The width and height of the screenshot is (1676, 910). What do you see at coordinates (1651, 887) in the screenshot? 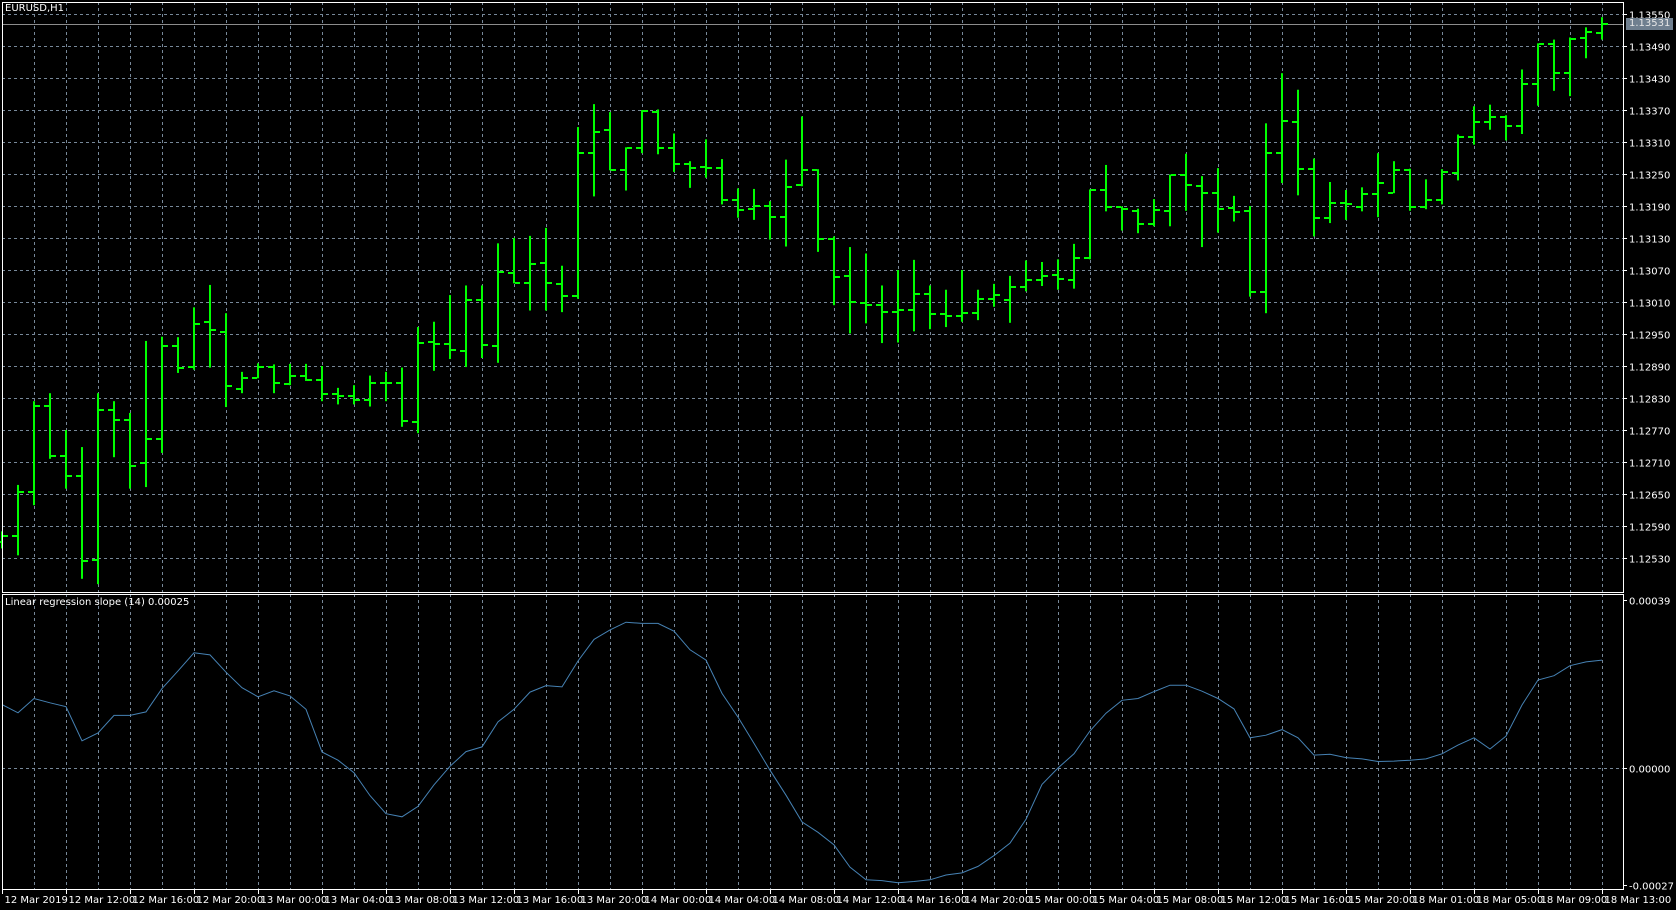
I see `indicator-axis-label: -0.00027` at bounding box center [1651, 887].